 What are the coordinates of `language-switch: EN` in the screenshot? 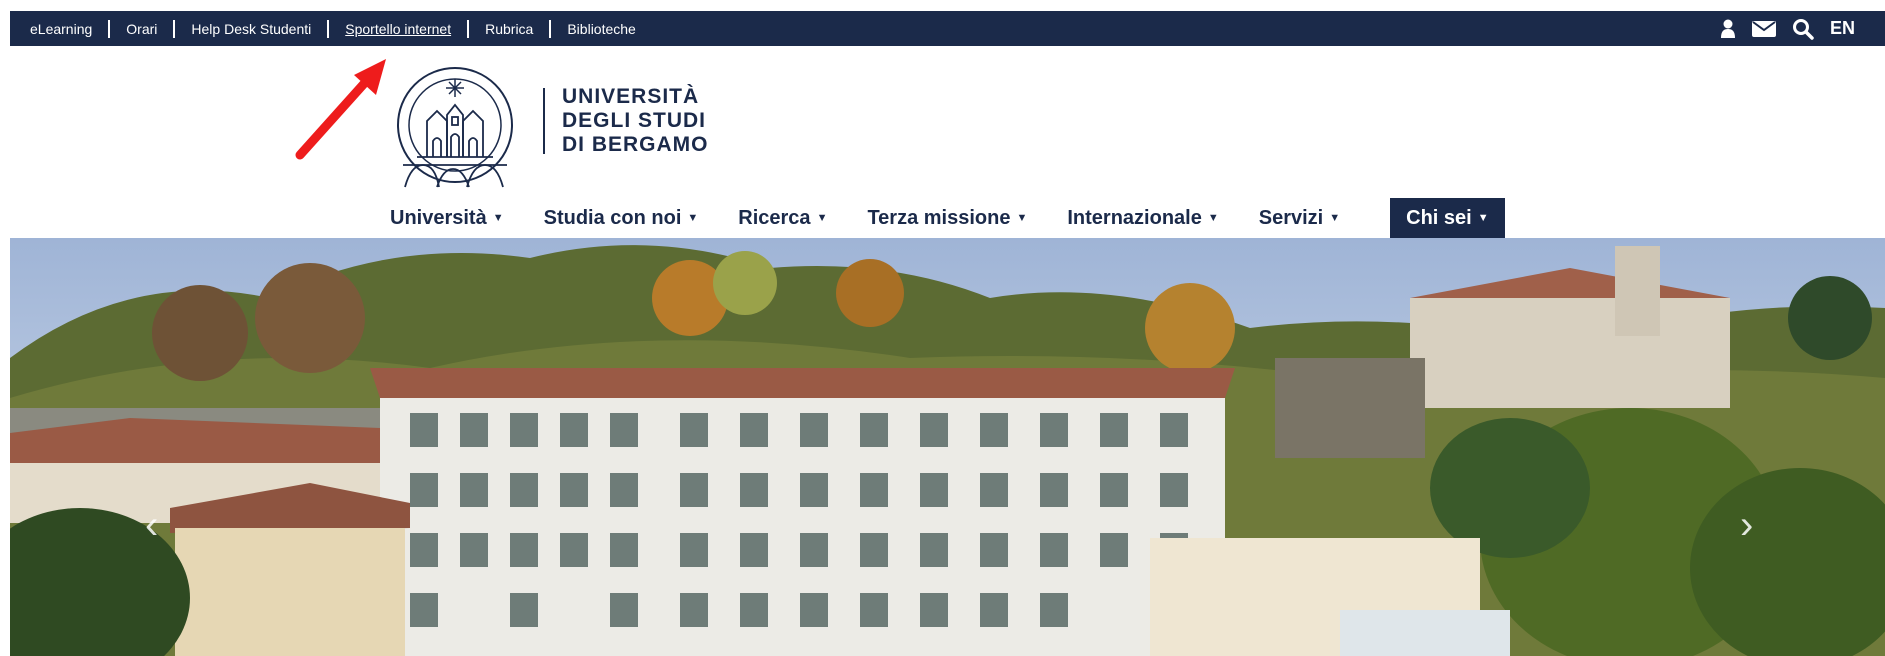 It's located at (1842, 28).